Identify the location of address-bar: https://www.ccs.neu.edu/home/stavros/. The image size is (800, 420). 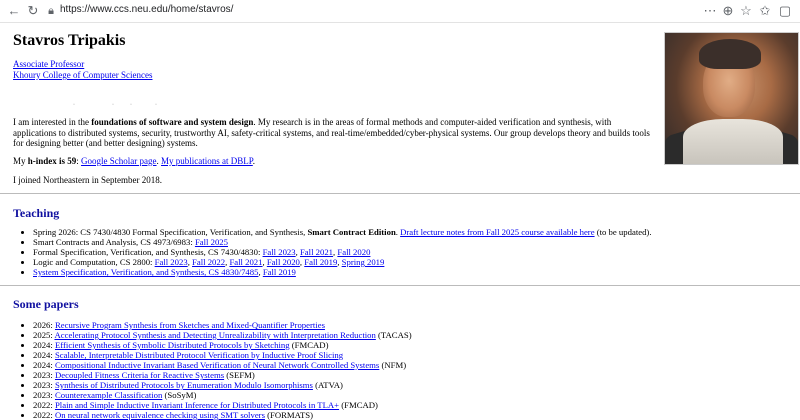
(146, 9).